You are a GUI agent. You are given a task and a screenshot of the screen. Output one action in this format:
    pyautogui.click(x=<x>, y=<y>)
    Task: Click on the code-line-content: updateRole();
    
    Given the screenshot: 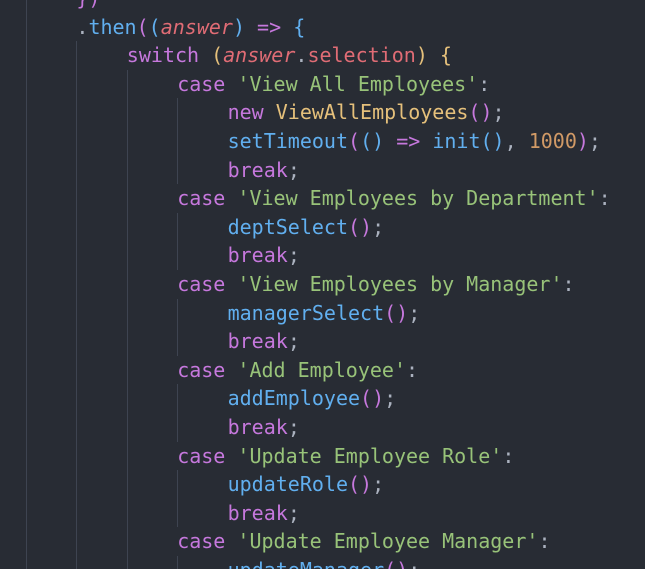 What is the action you would take?
    pyautogui.click(x=306, y=484)
    